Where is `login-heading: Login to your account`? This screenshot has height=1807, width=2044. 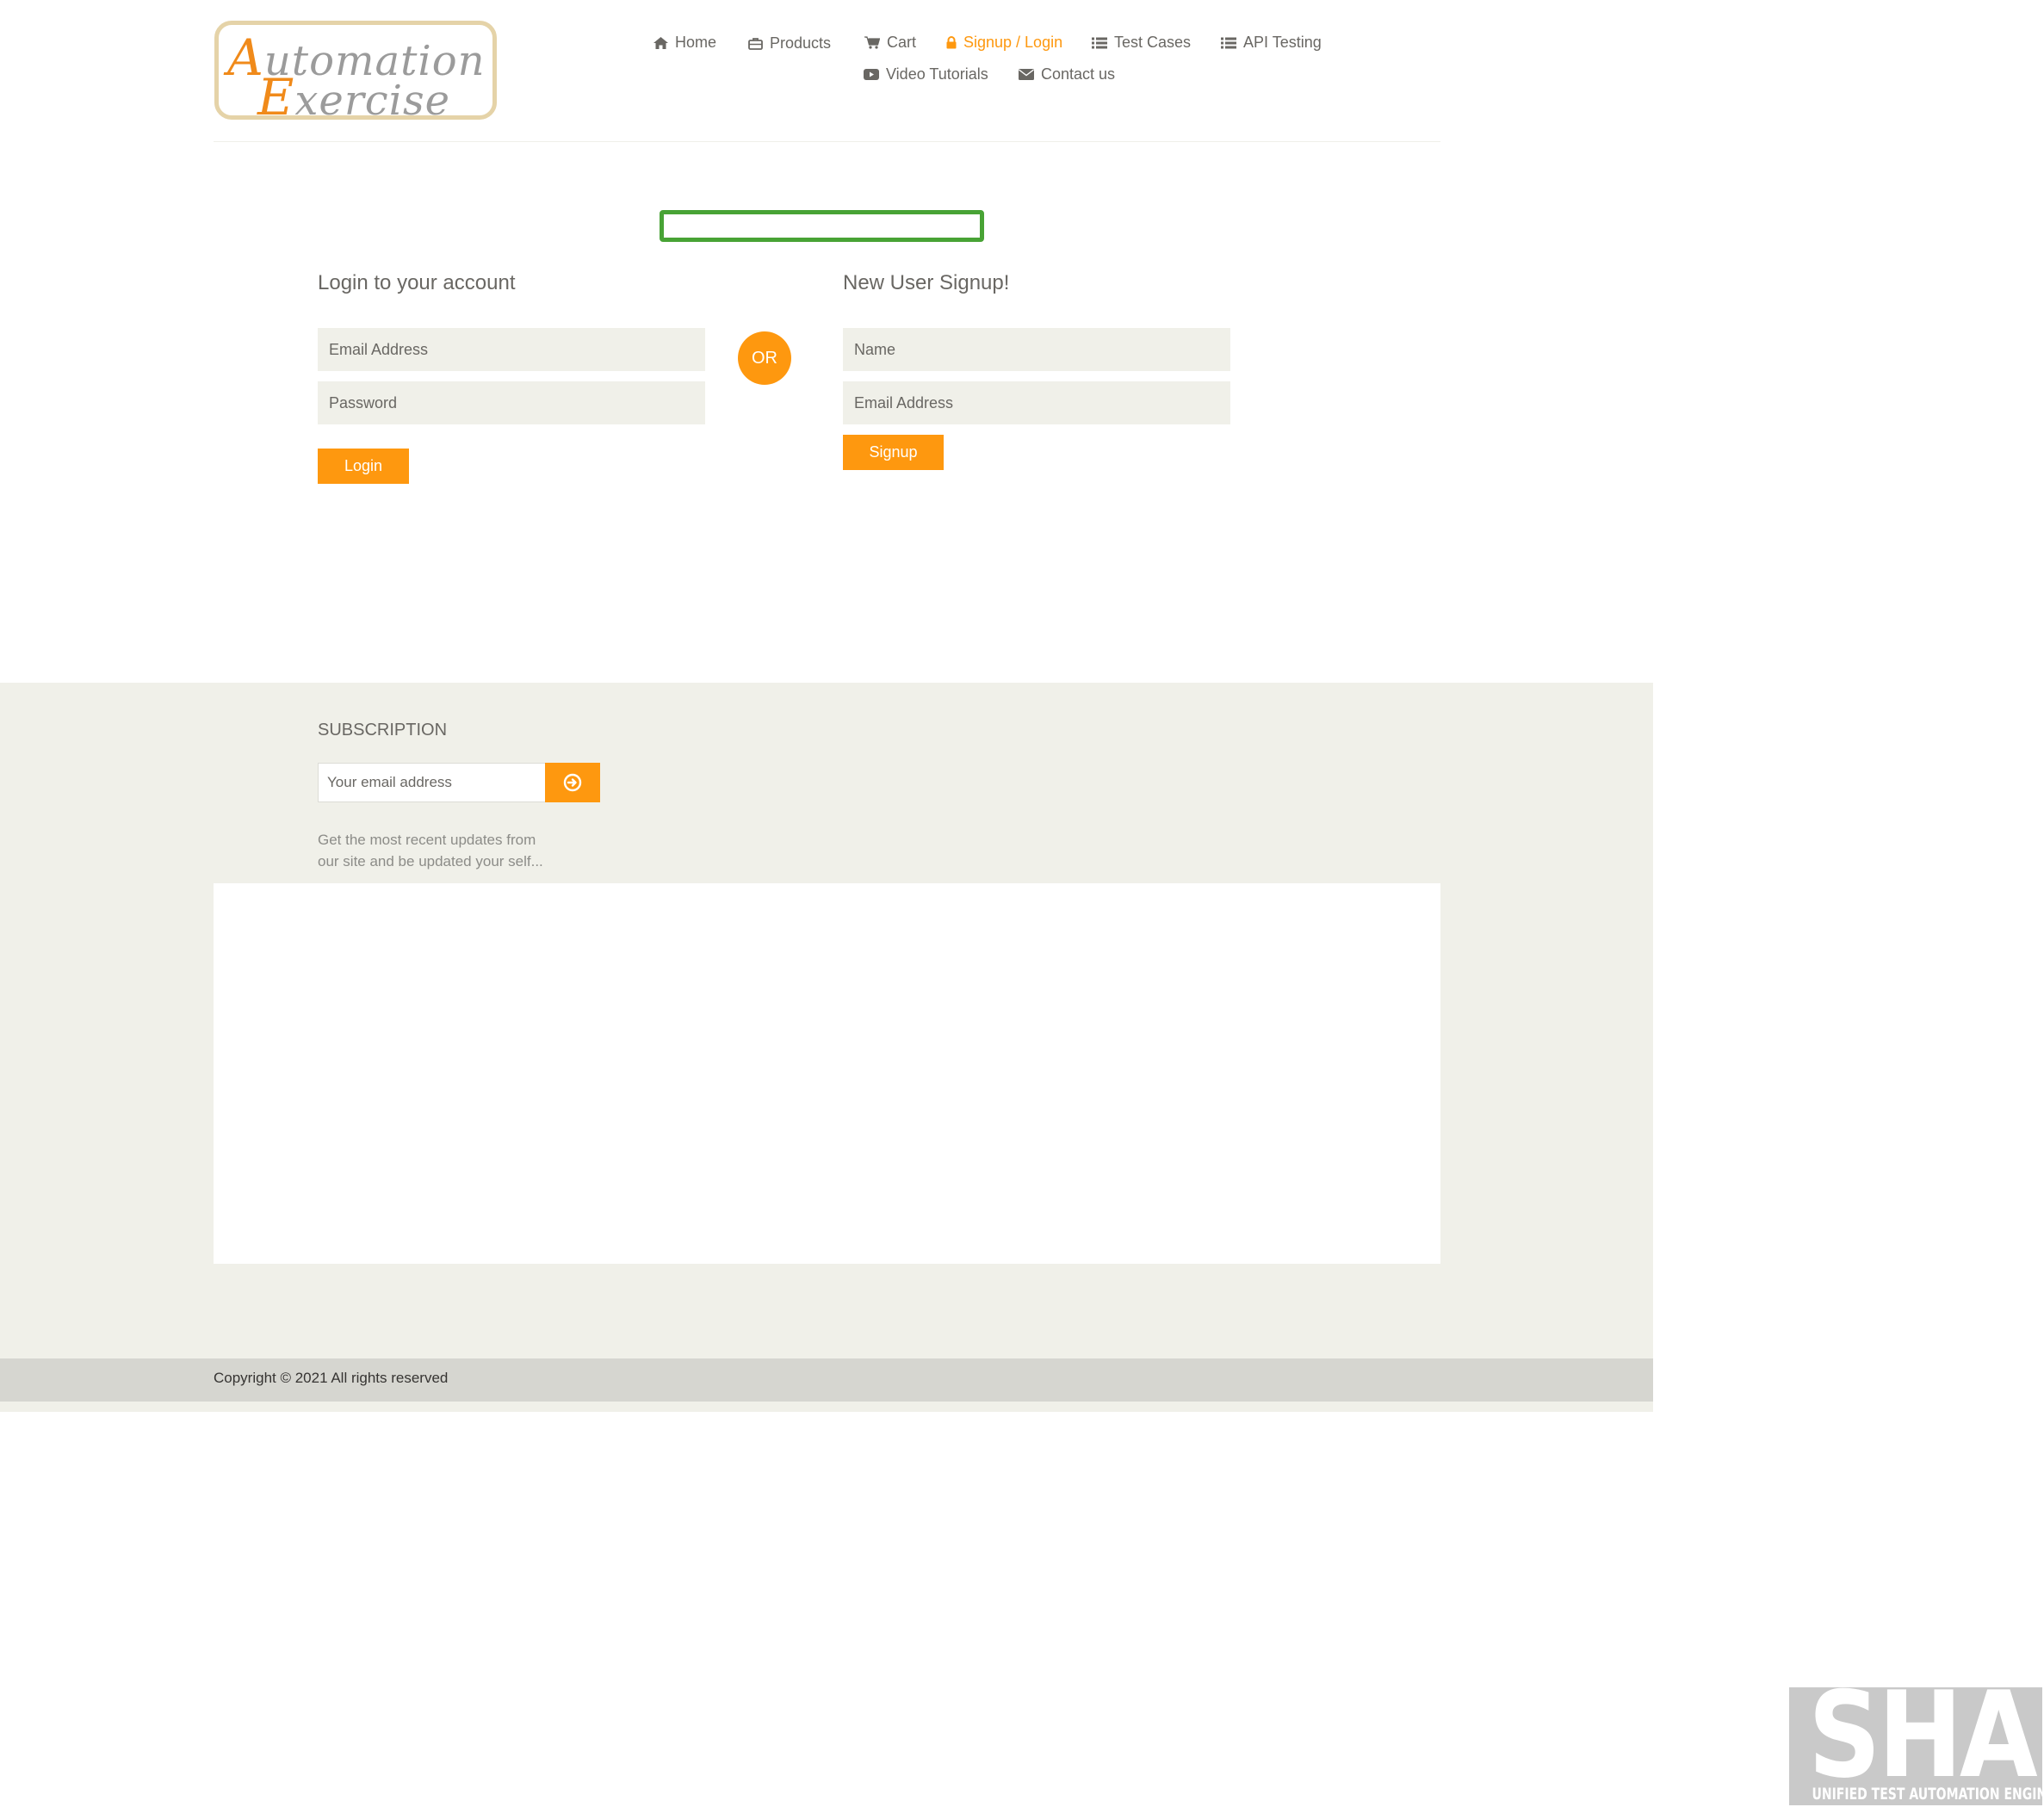
login-heading: Login to your account is located at coordinates (417, 282).